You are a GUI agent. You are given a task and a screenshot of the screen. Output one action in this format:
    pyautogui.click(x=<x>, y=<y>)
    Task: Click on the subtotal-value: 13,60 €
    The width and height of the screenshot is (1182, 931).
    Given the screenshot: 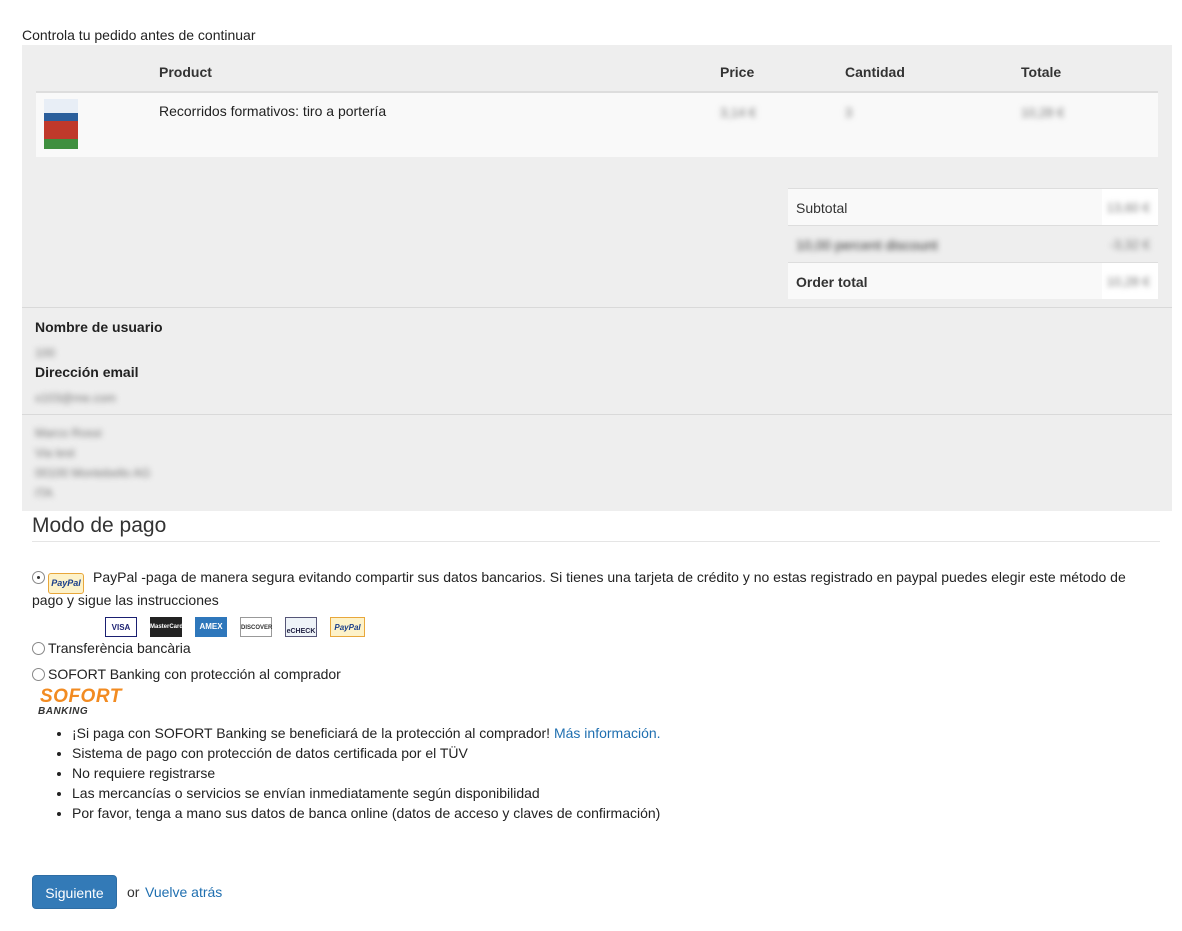 What is the action you would take?
    pyautogui.click(x=1128, y=207)
    